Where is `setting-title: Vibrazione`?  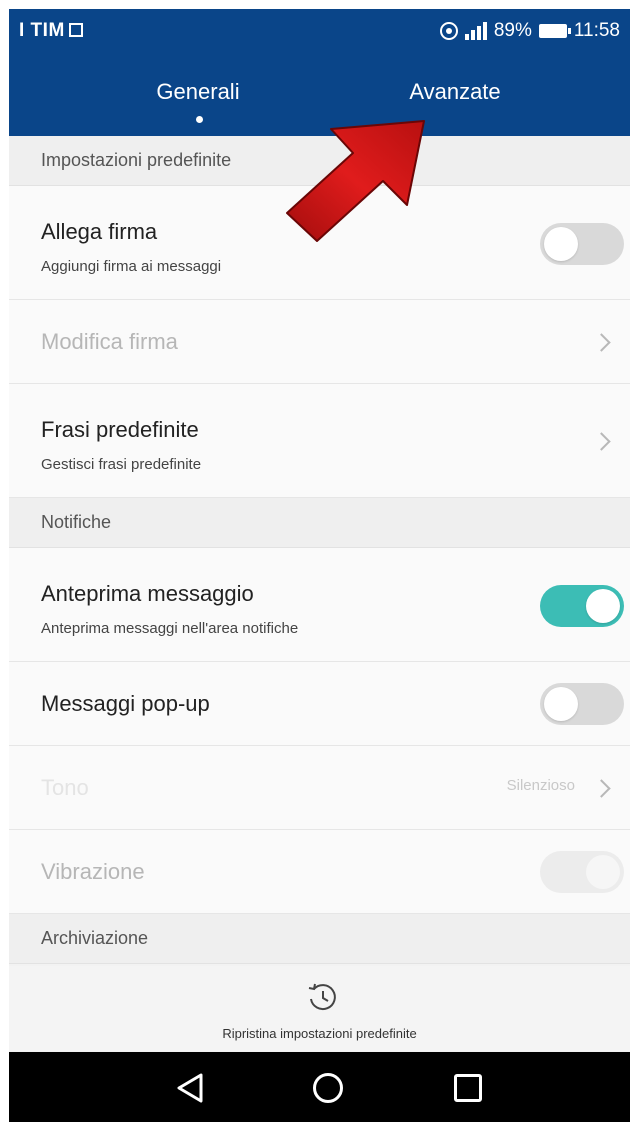 setting-title: Vibrazione is located at coordinates (93, 871).